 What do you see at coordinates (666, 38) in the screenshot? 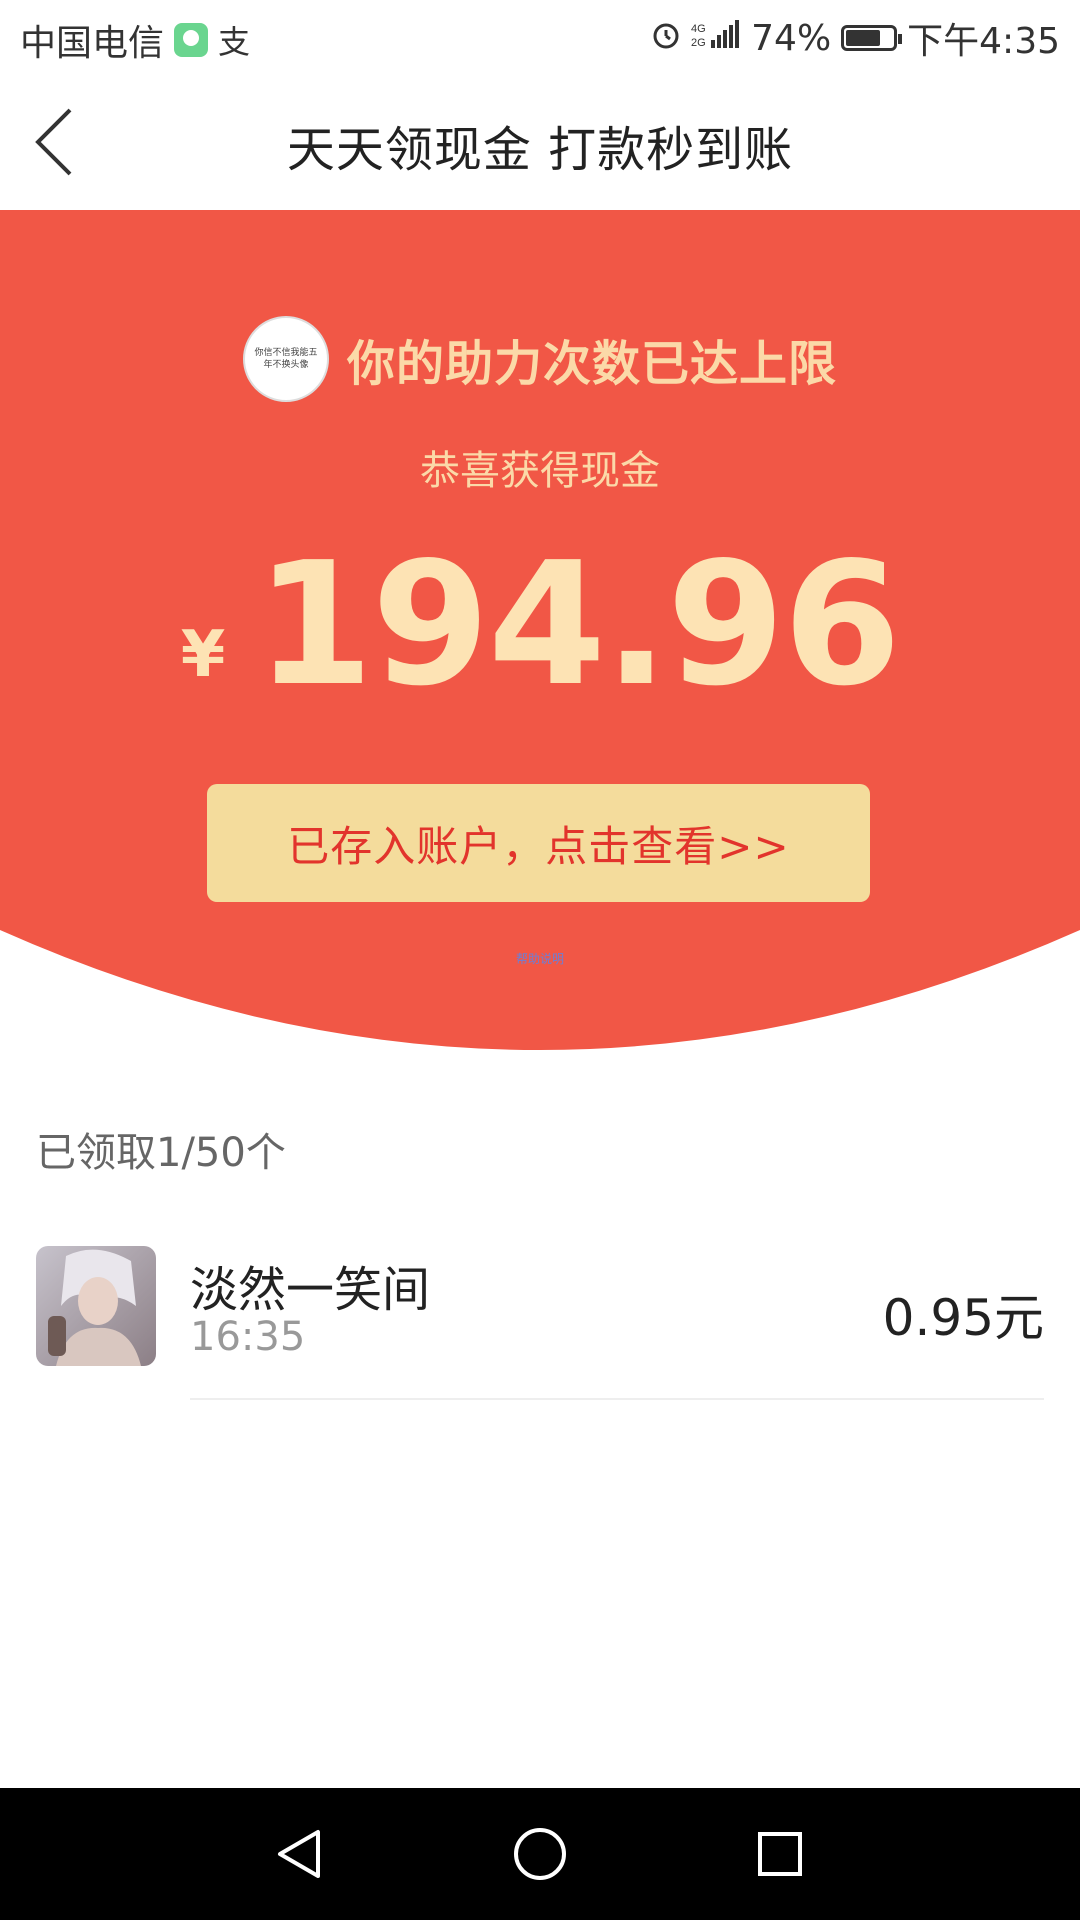
I see `alarm-icon` at bounding box center [666, 38].